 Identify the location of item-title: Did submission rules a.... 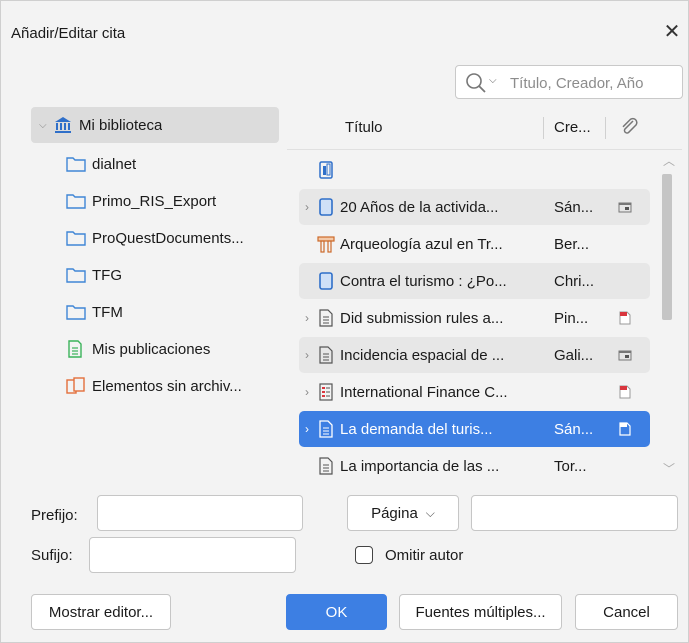
(422, 318).